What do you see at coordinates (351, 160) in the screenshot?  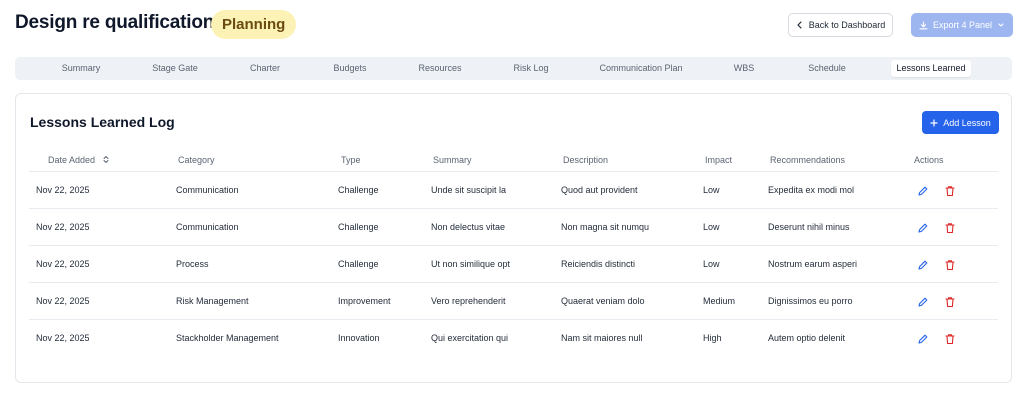 I see `column-header-type: Type` at bounding box center [351, 160].